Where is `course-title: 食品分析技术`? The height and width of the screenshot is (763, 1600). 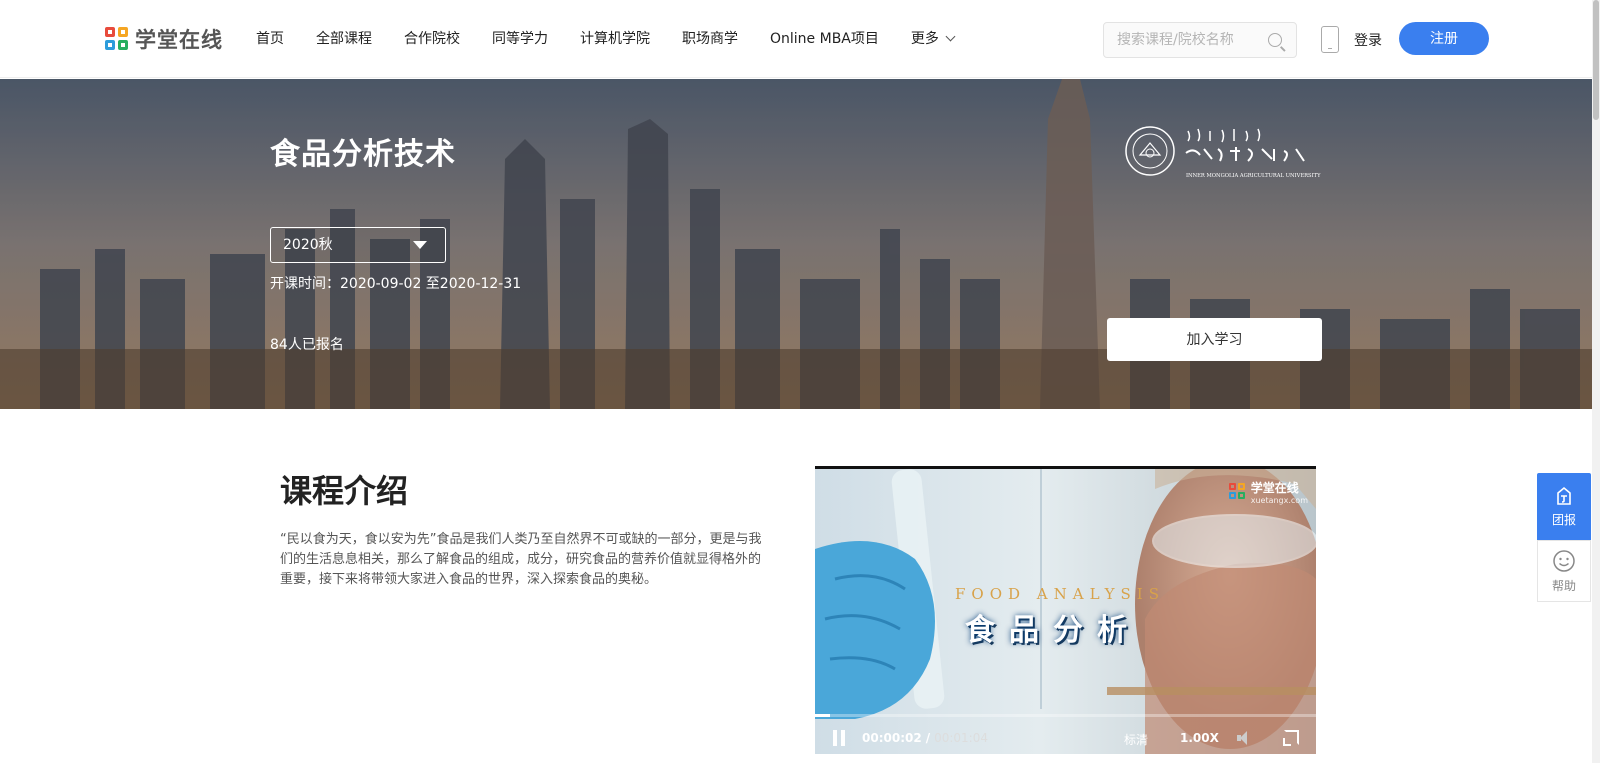 course-title: 食品分析技术 is located at coordinates (363, 154).